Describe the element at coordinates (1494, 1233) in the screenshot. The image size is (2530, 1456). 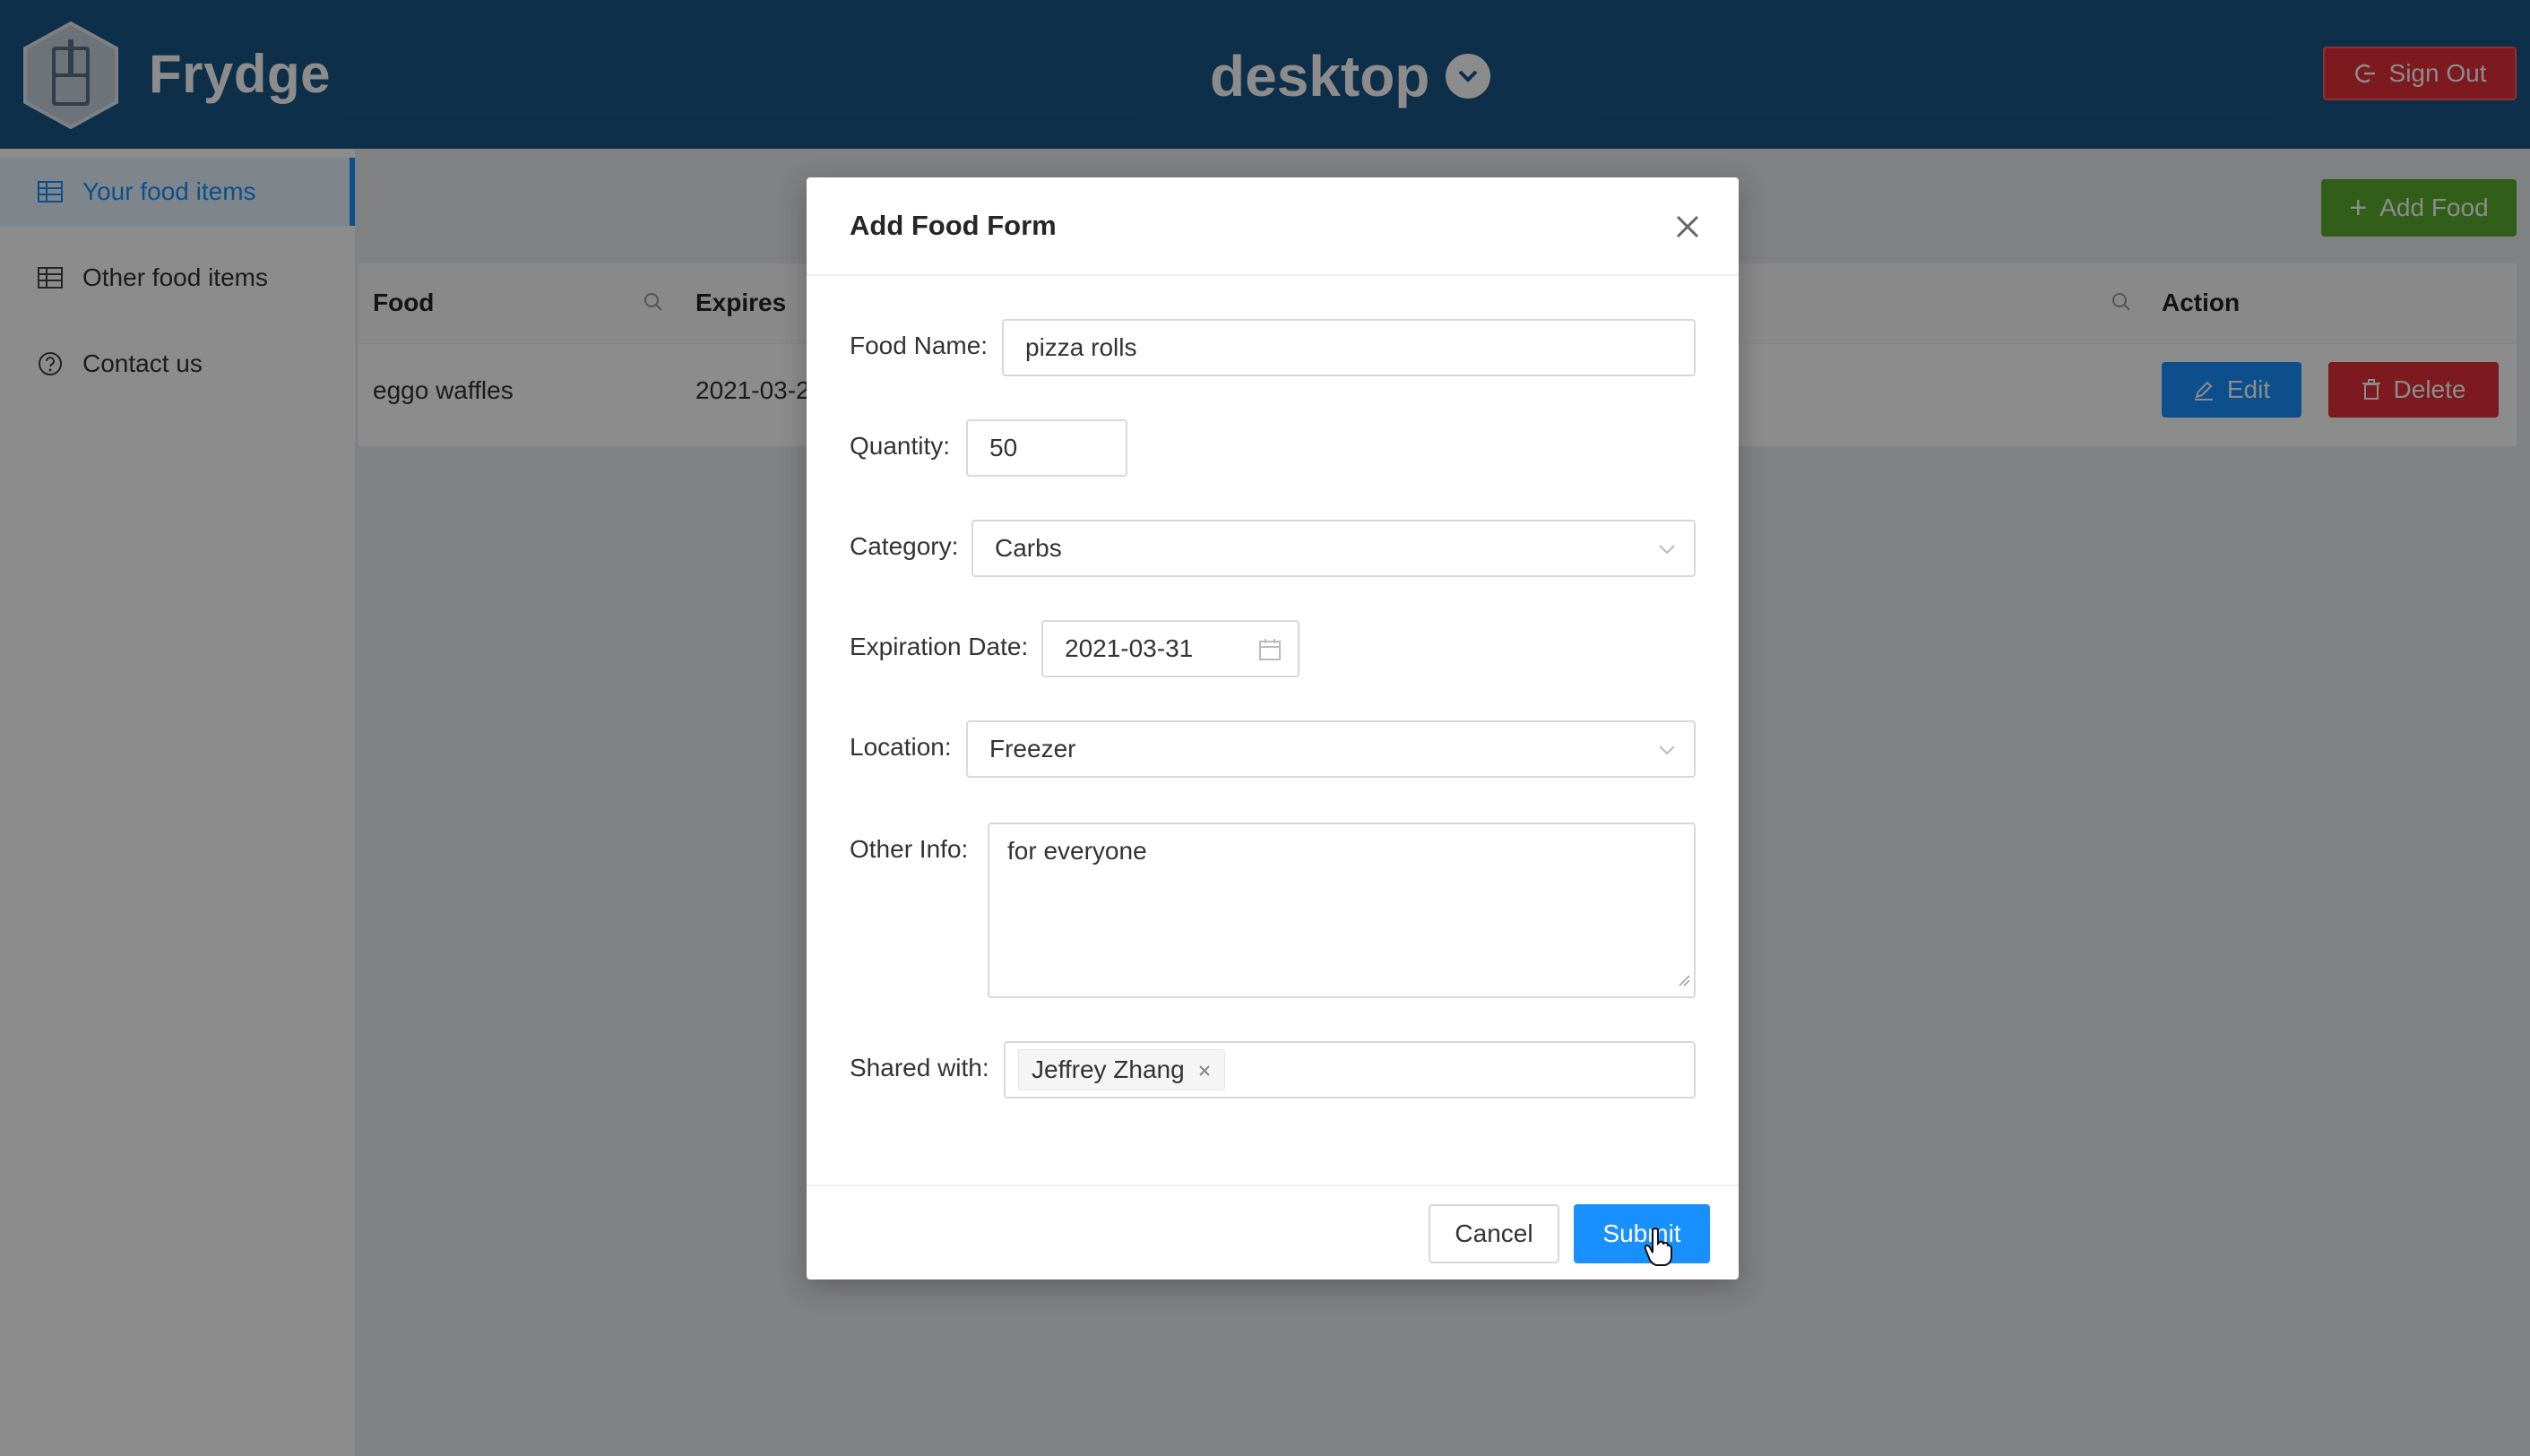
I see `cancel-button: Cancel` at that location.